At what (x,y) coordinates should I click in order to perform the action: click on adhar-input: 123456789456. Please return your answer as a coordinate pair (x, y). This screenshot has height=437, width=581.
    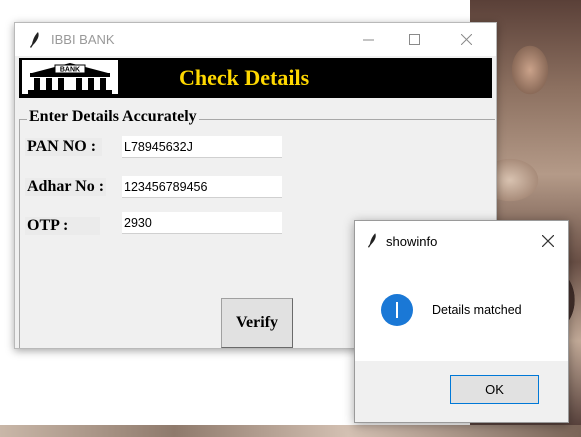
    Looking at the image, I should click on (202, 187).